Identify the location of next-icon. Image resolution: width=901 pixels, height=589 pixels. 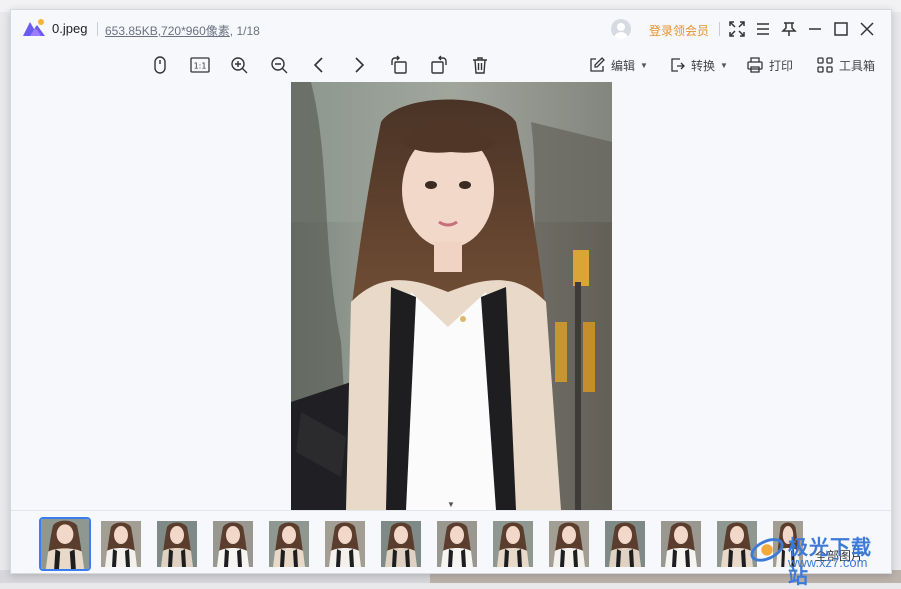
(359, 65).